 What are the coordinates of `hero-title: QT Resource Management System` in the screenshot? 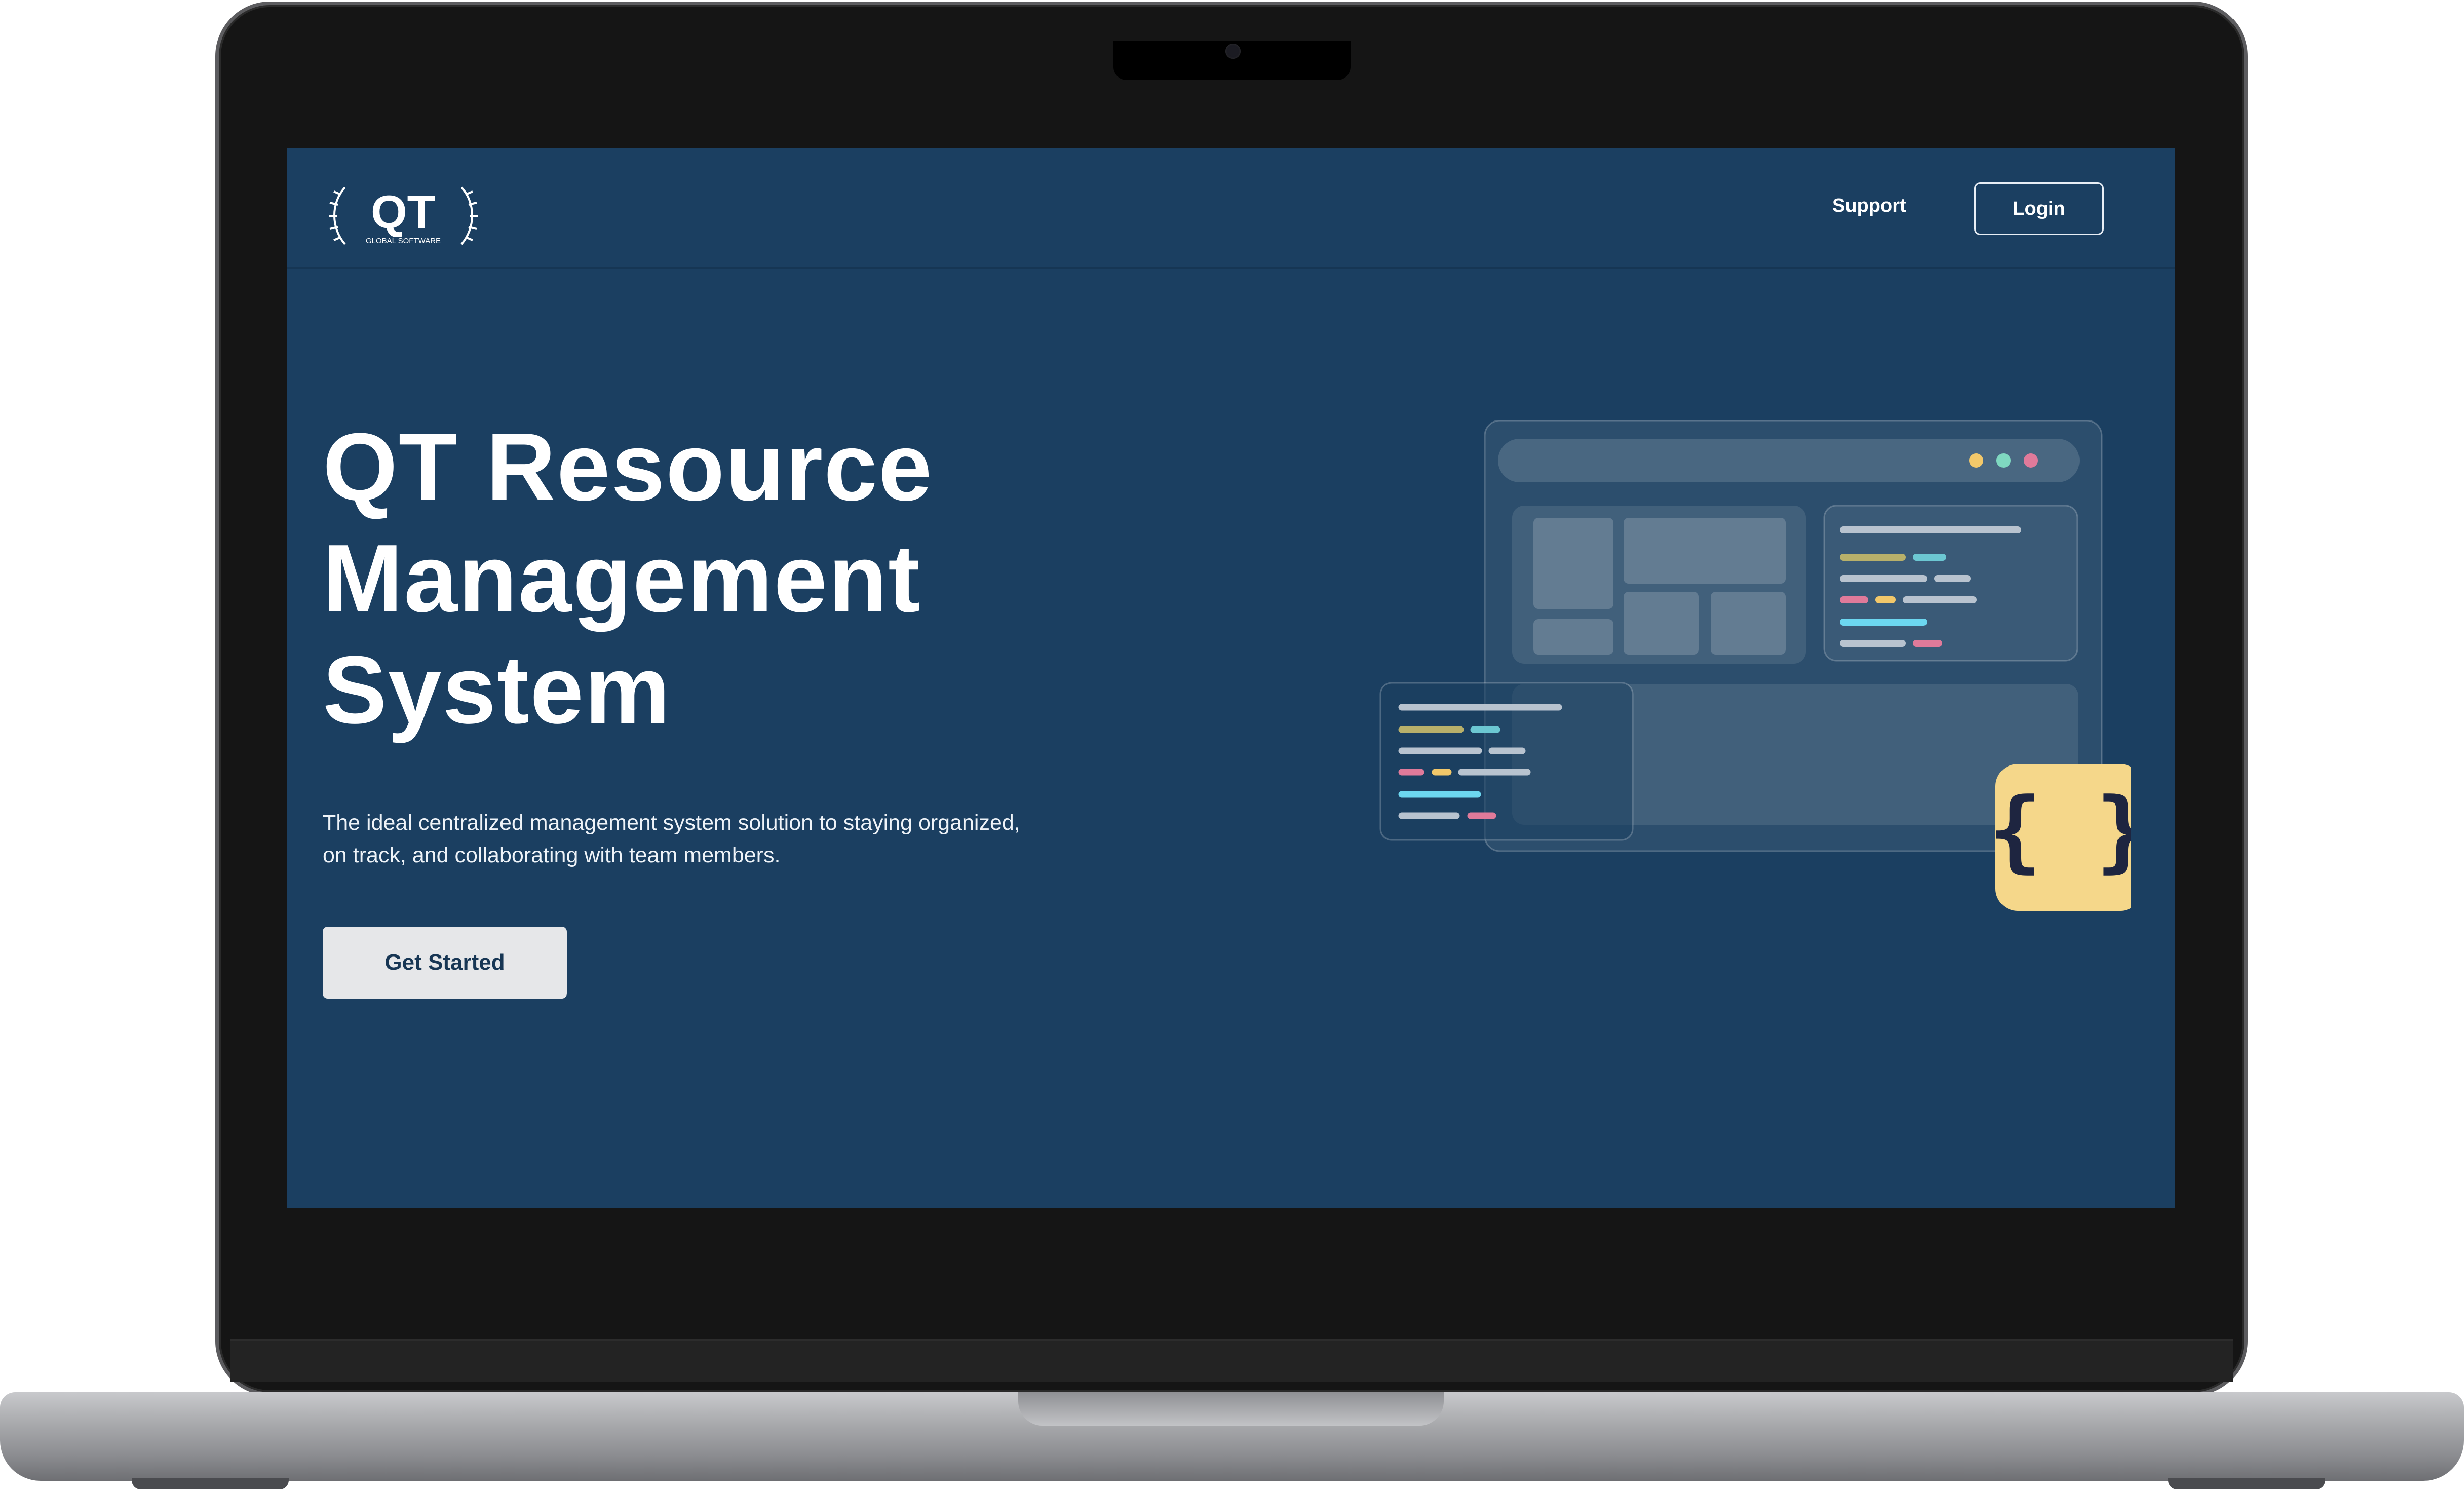 It's located at (753, 579).